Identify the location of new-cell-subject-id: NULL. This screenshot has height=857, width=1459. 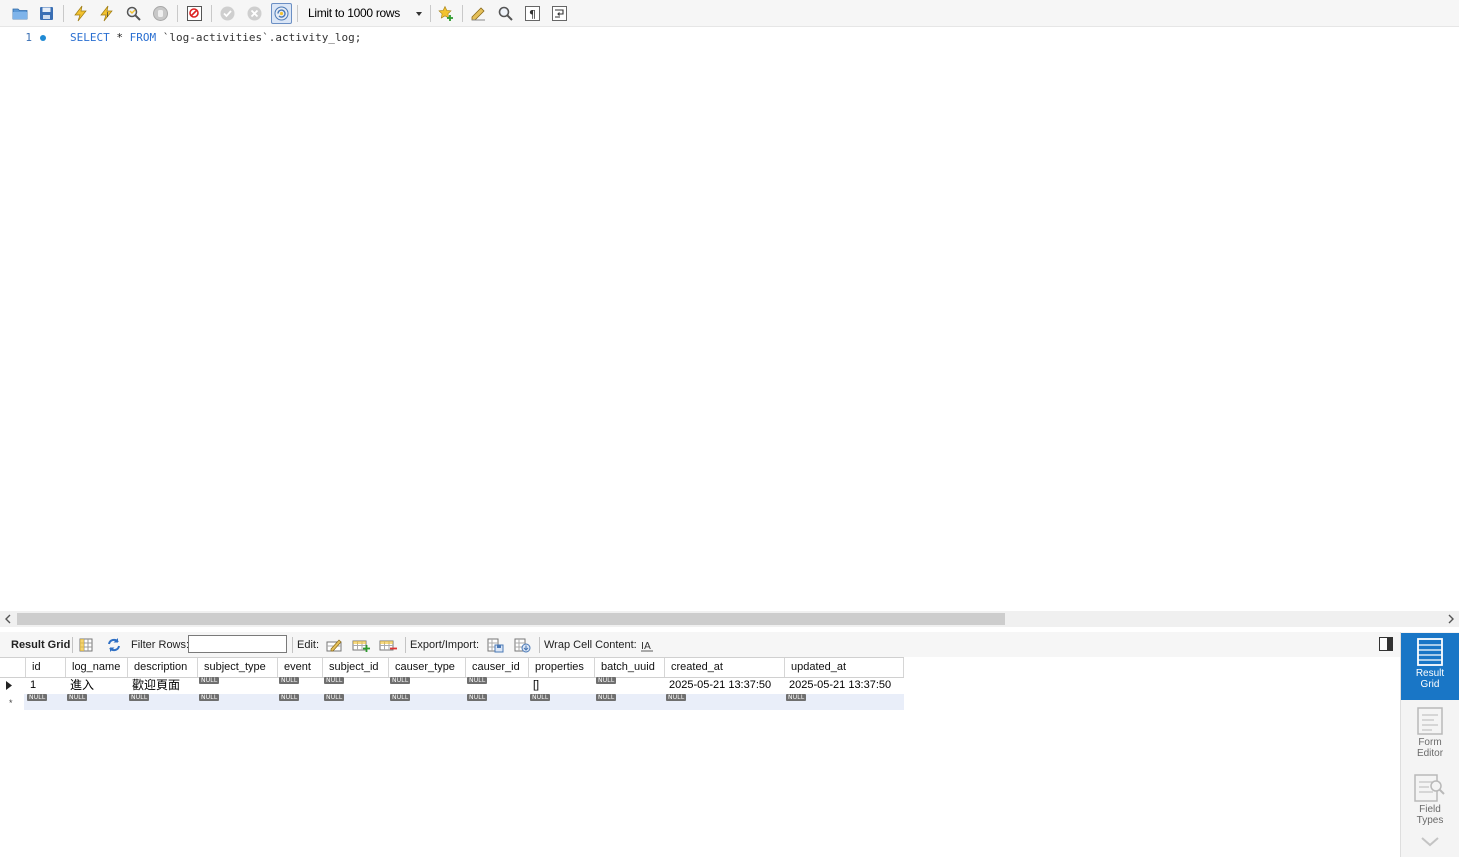
(356, 702).